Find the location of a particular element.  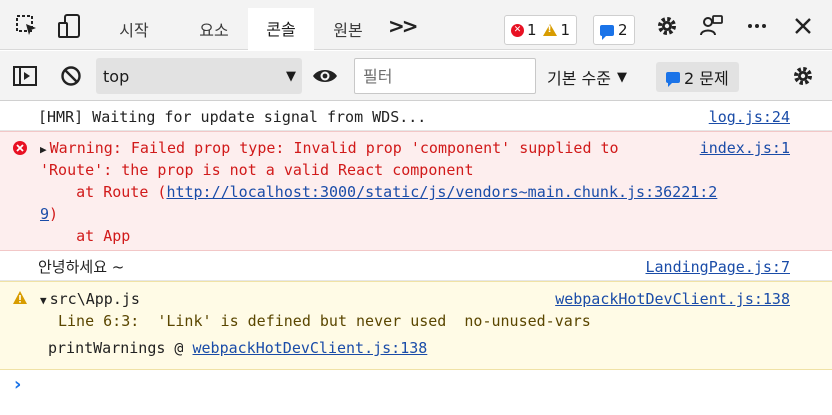

message-source-link: webpackHotDevClient.js:138 is located at coordinates (672, 299).